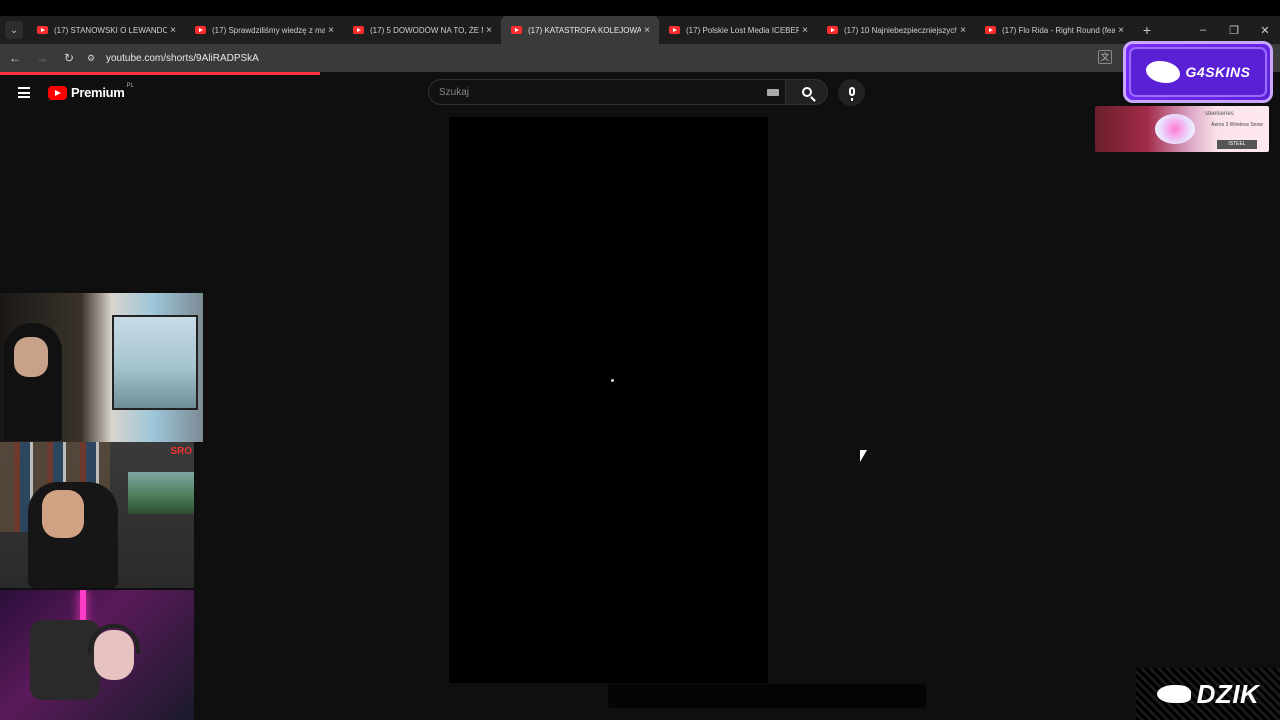 The image size is (1280, 720). I want to click on ad-brand: steelseries, so click(1219, 114).